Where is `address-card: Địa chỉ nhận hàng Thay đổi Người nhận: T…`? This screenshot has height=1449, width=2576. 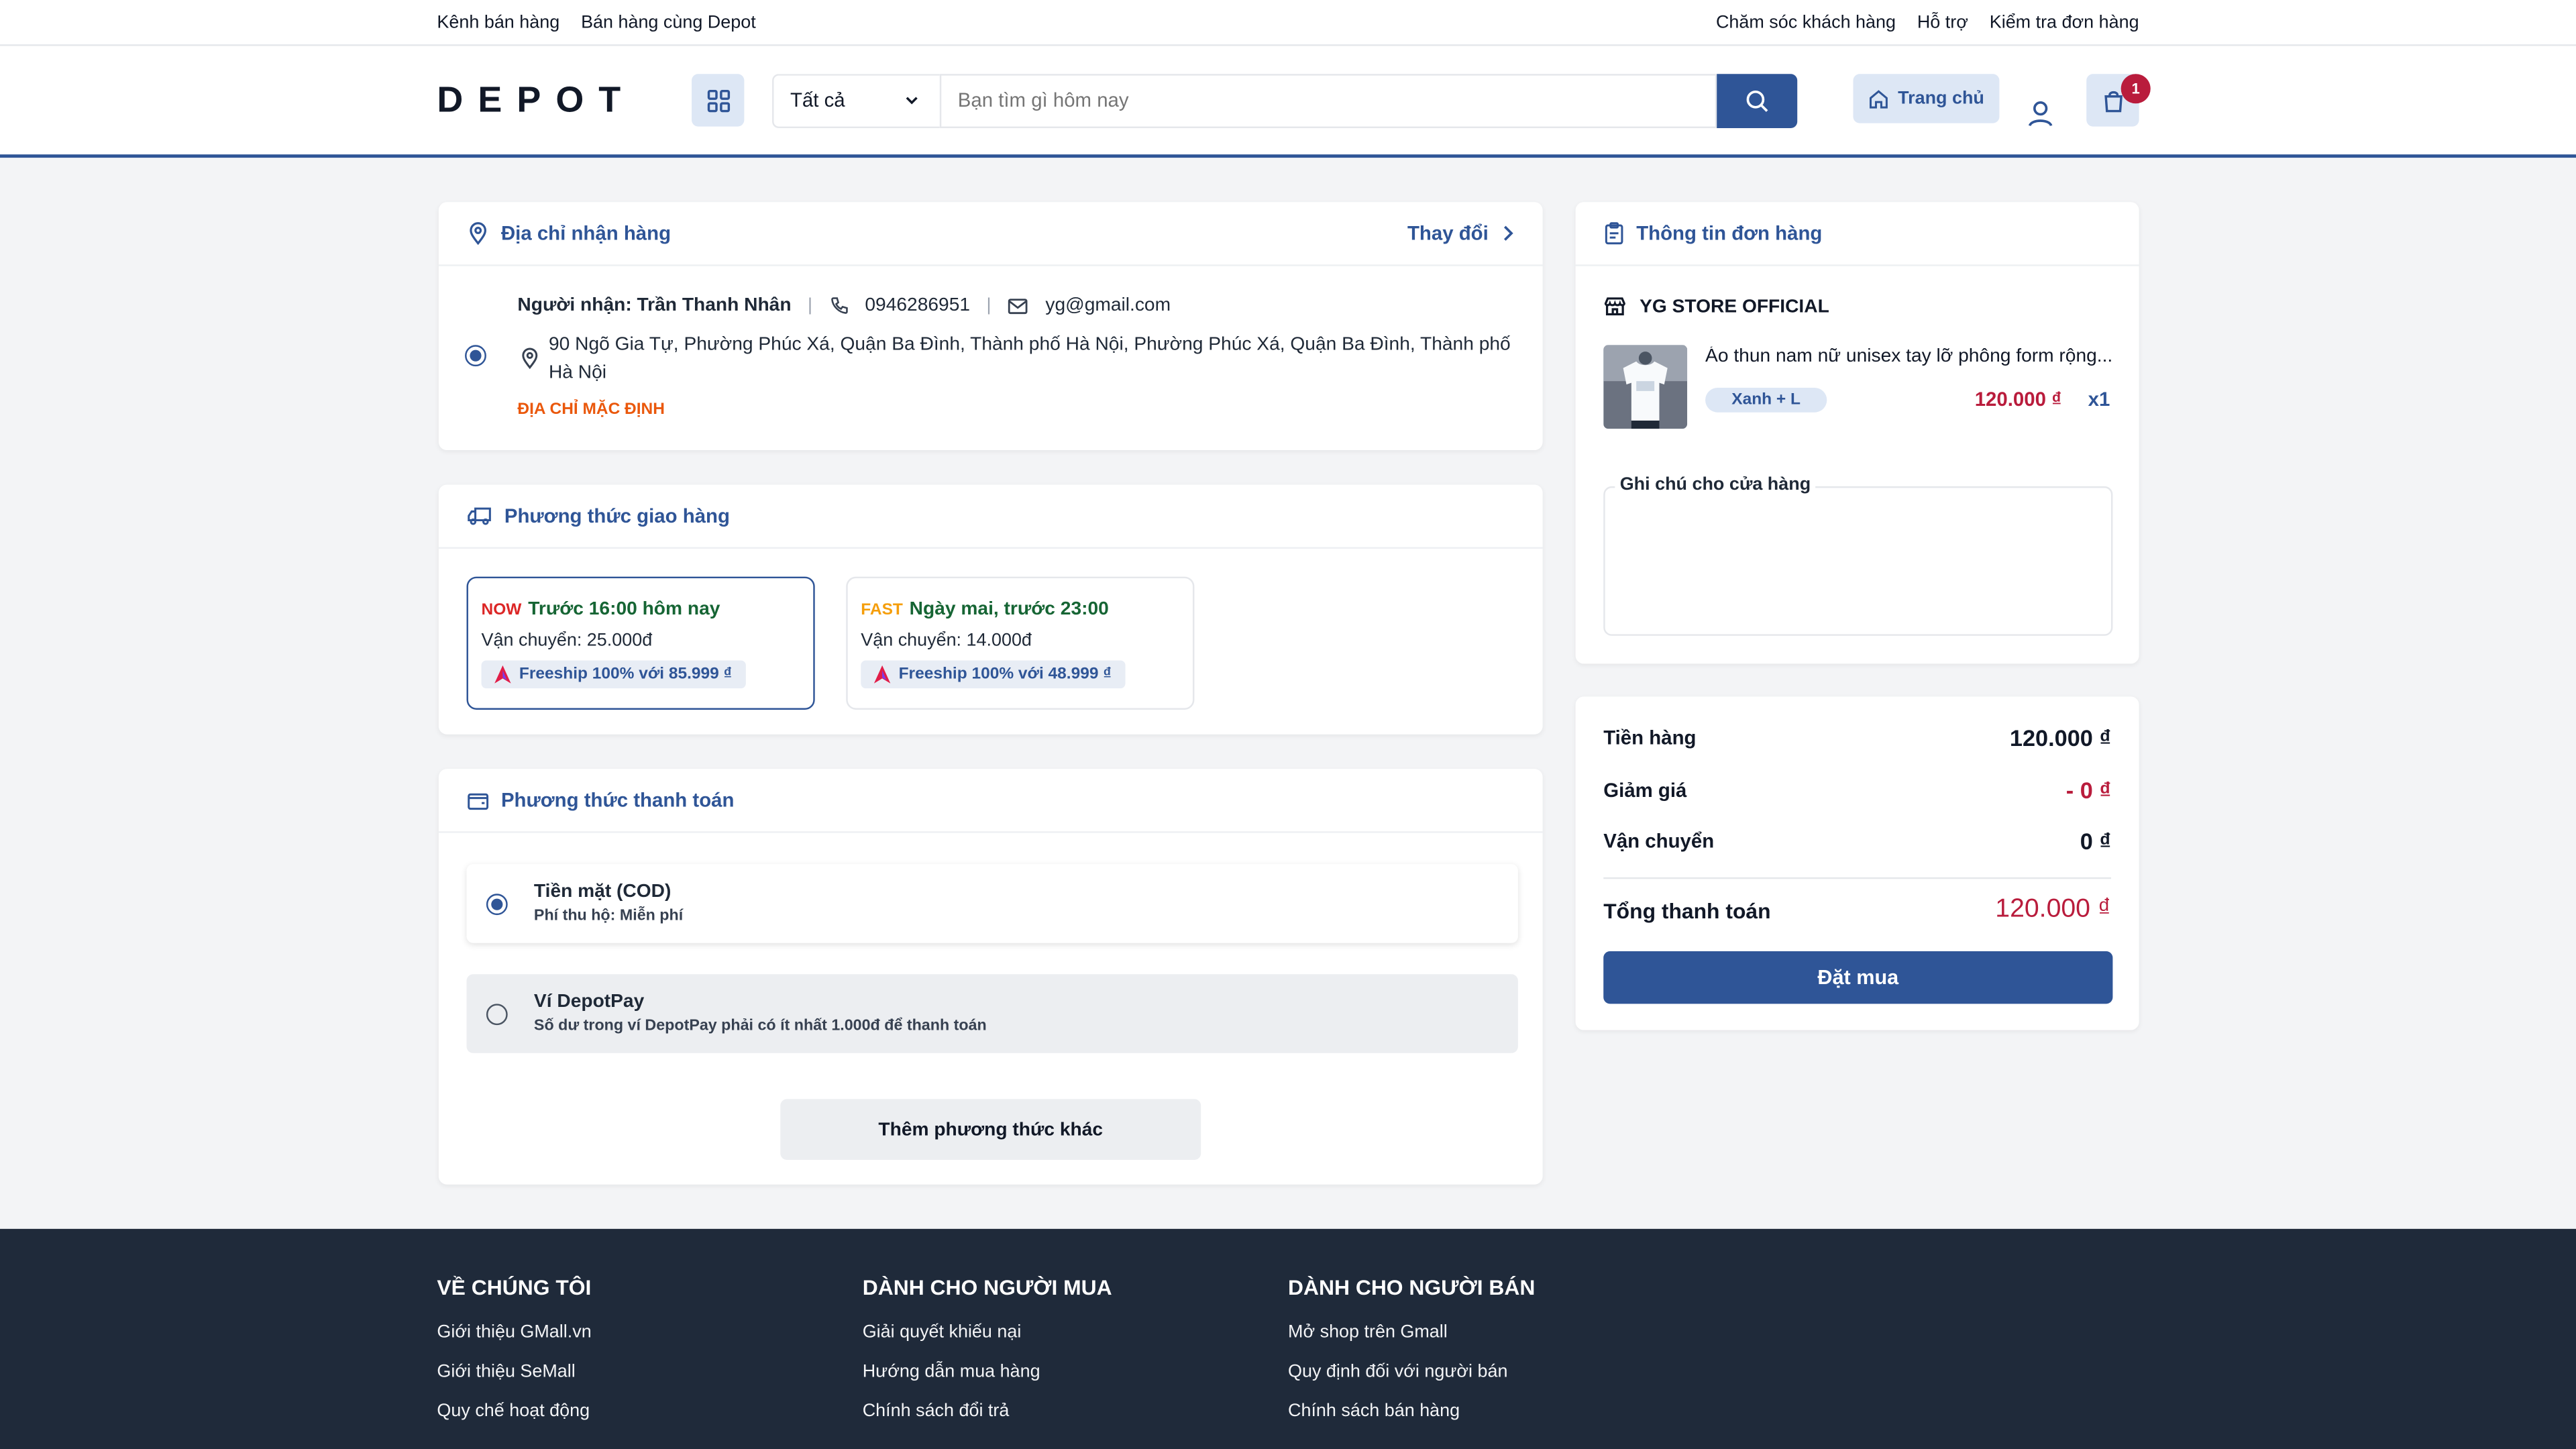
address-card: Địa chỉ nhận hàng Thay đổi Người nhận: T… is located at coordinates (990, 326).